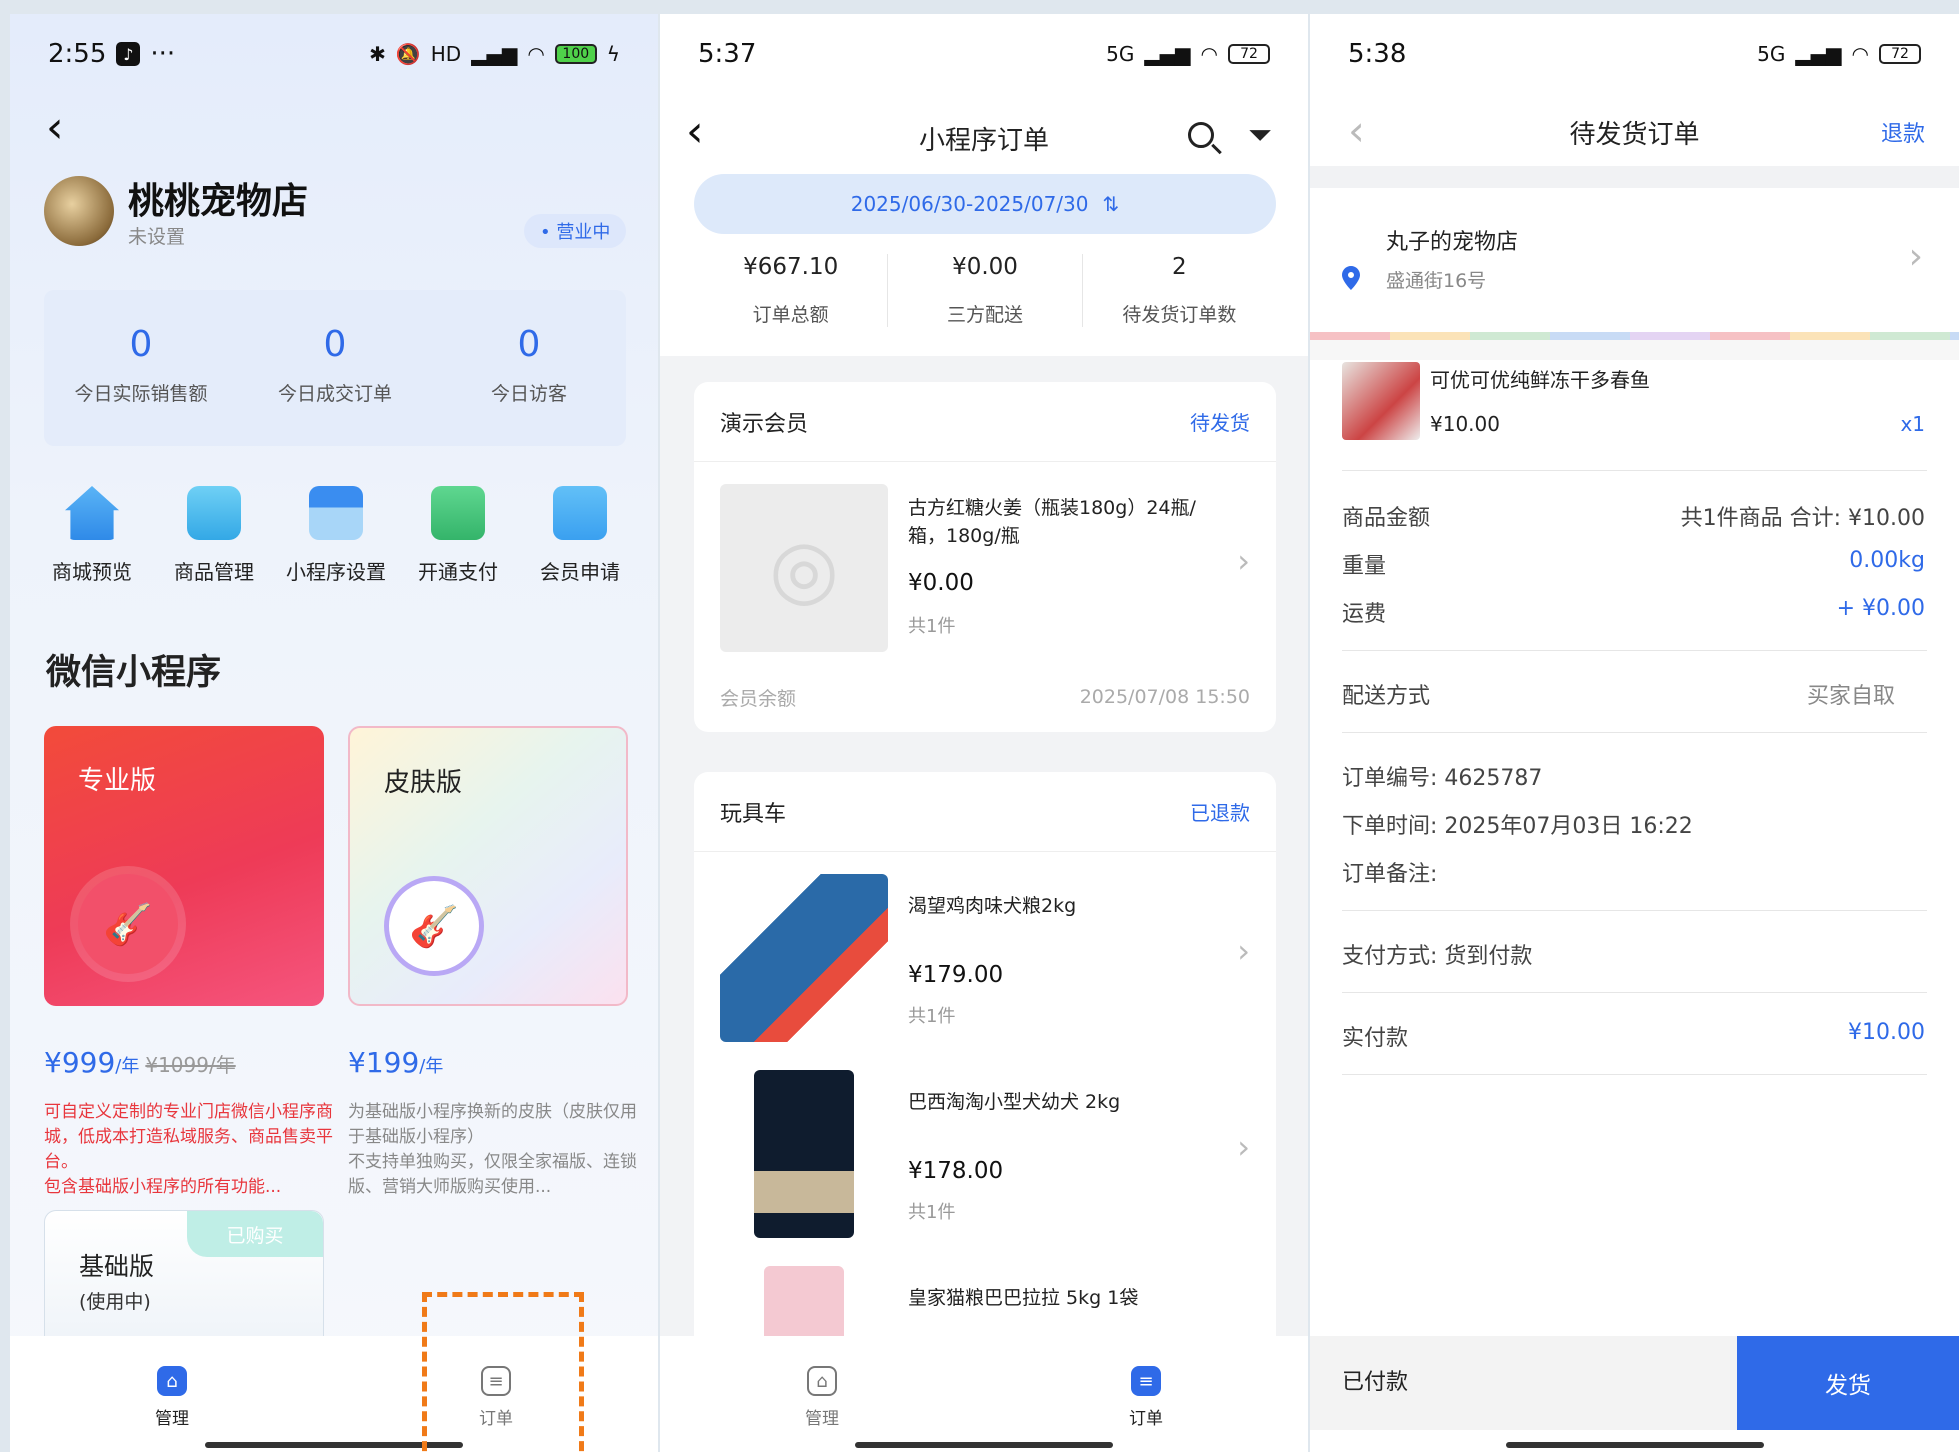 The height and width of the screenshot is (1452, 1959). Describe the element at coordinates (377, 54) in the screenshot. I see `bluetooth-icon: ✱` at that location.